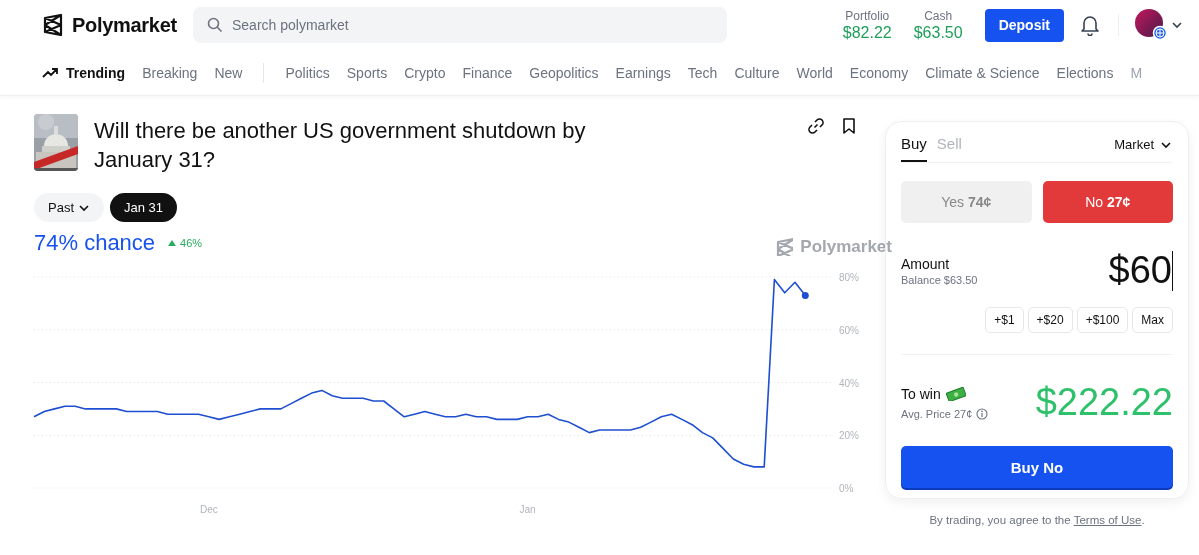  What do you see at coordinates (643, 72) in the screenshot?
I see `nav-tab: Earnings` at bounding box center [643, 72].